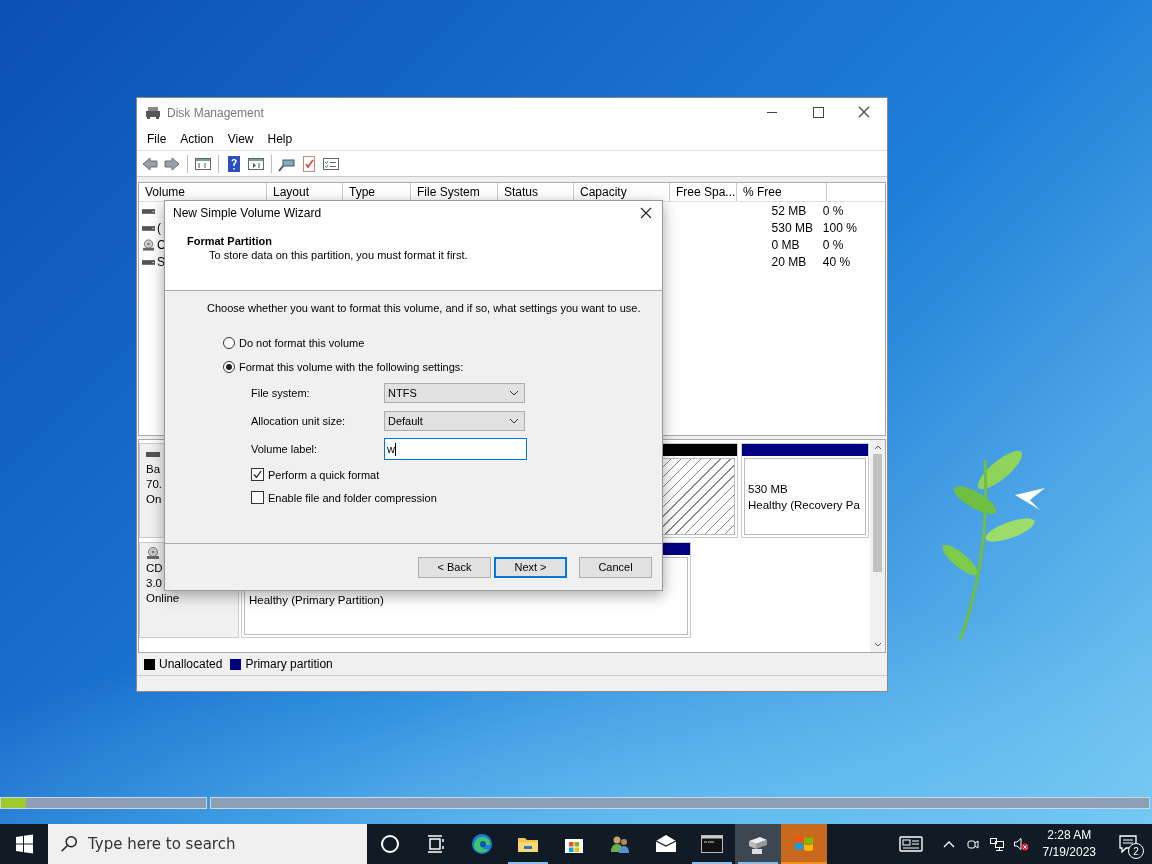 The image size is (1152, 864). What do you see at coordinates (792, 227) in the screenshot?
I see `table-cell-text: 530 MB` at bounding box center [792, 227].